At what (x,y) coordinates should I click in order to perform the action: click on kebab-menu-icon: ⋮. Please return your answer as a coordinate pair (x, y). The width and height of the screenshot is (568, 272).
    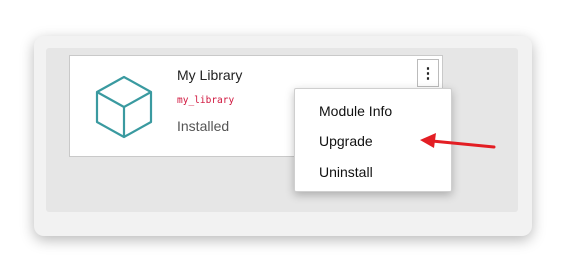
    Looking at the image, I should click on (428, 73).